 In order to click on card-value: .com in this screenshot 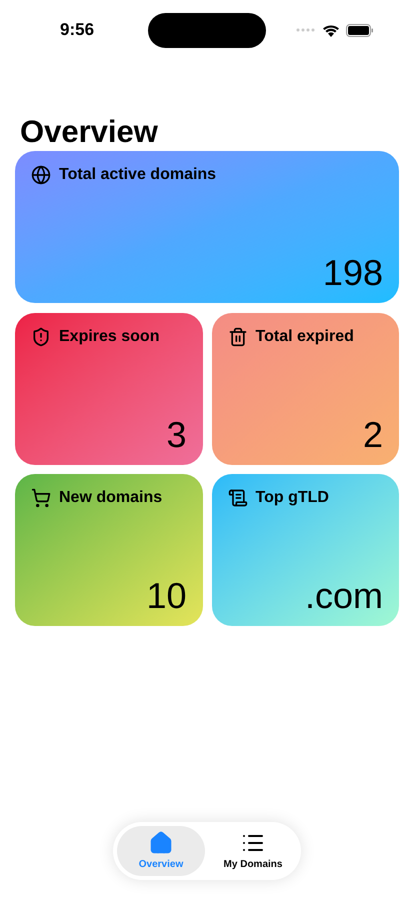, I will do `click(343, 596)`.